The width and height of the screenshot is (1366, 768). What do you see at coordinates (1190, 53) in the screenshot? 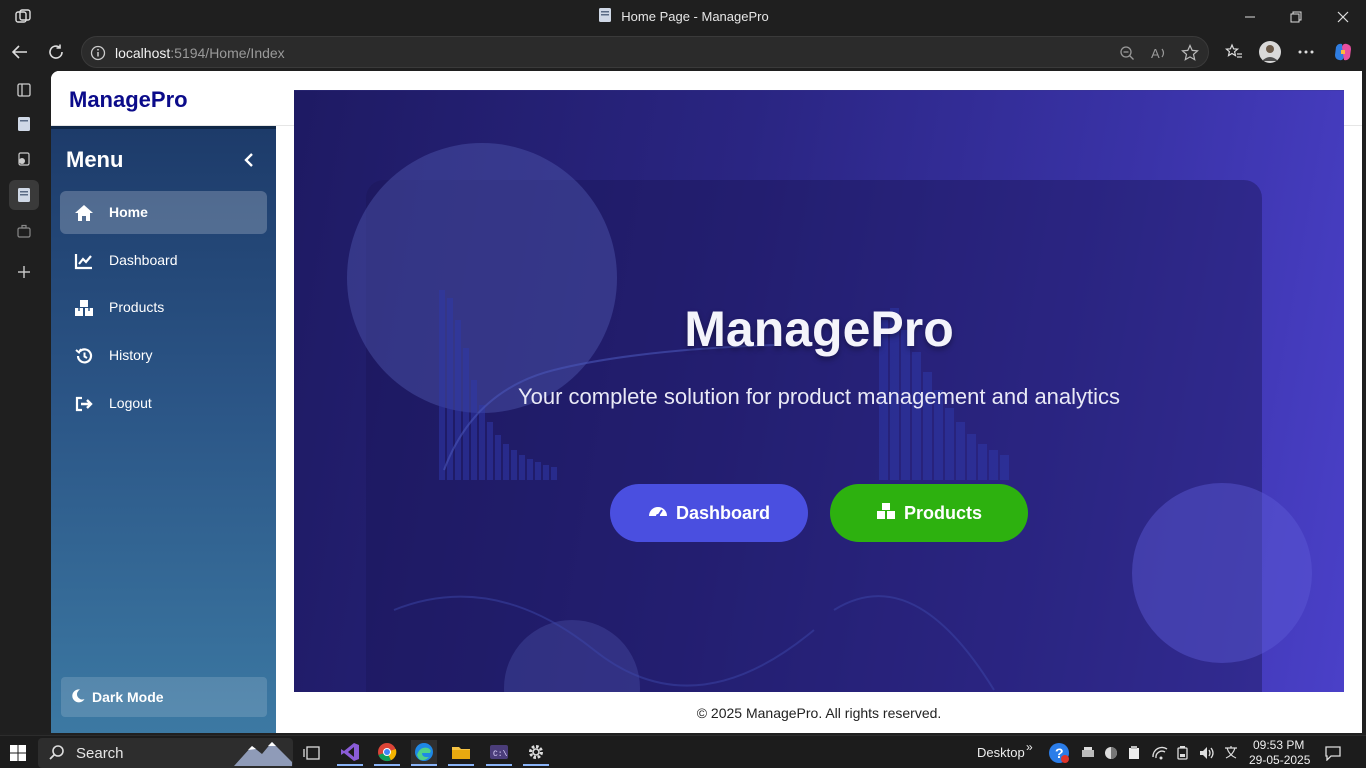
I see `favorite-star-icon` at bounding box center [1190, 53].